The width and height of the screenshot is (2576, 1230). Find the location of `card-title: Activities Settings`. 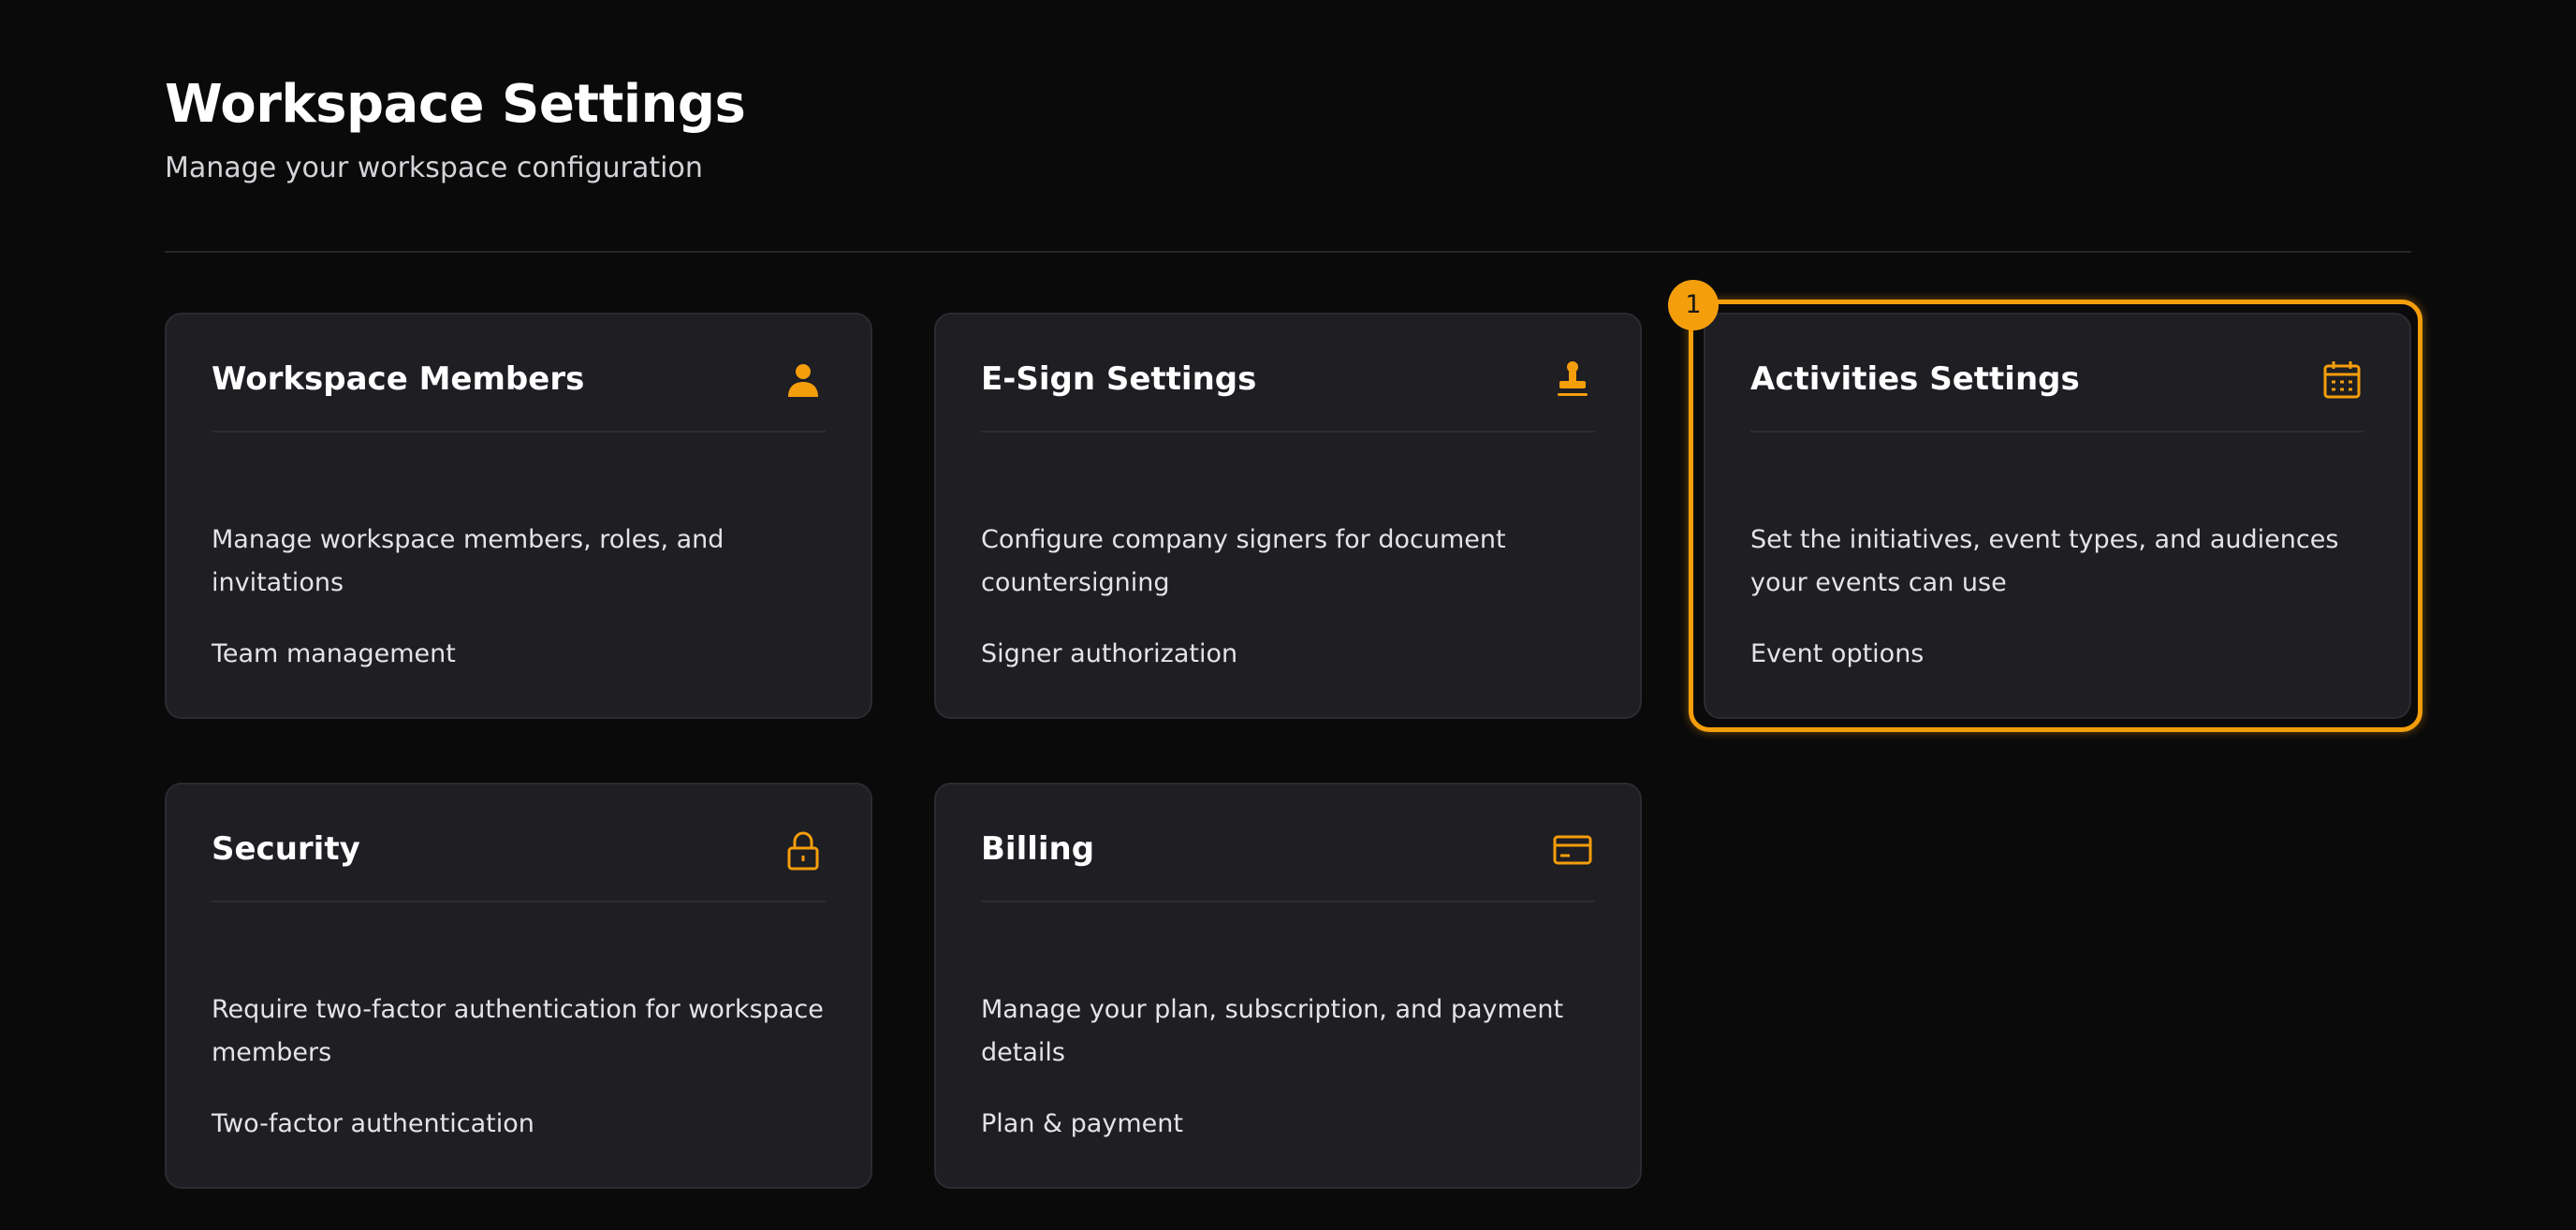

card-title: Activities Settings is located at coordinates (1915, 379).